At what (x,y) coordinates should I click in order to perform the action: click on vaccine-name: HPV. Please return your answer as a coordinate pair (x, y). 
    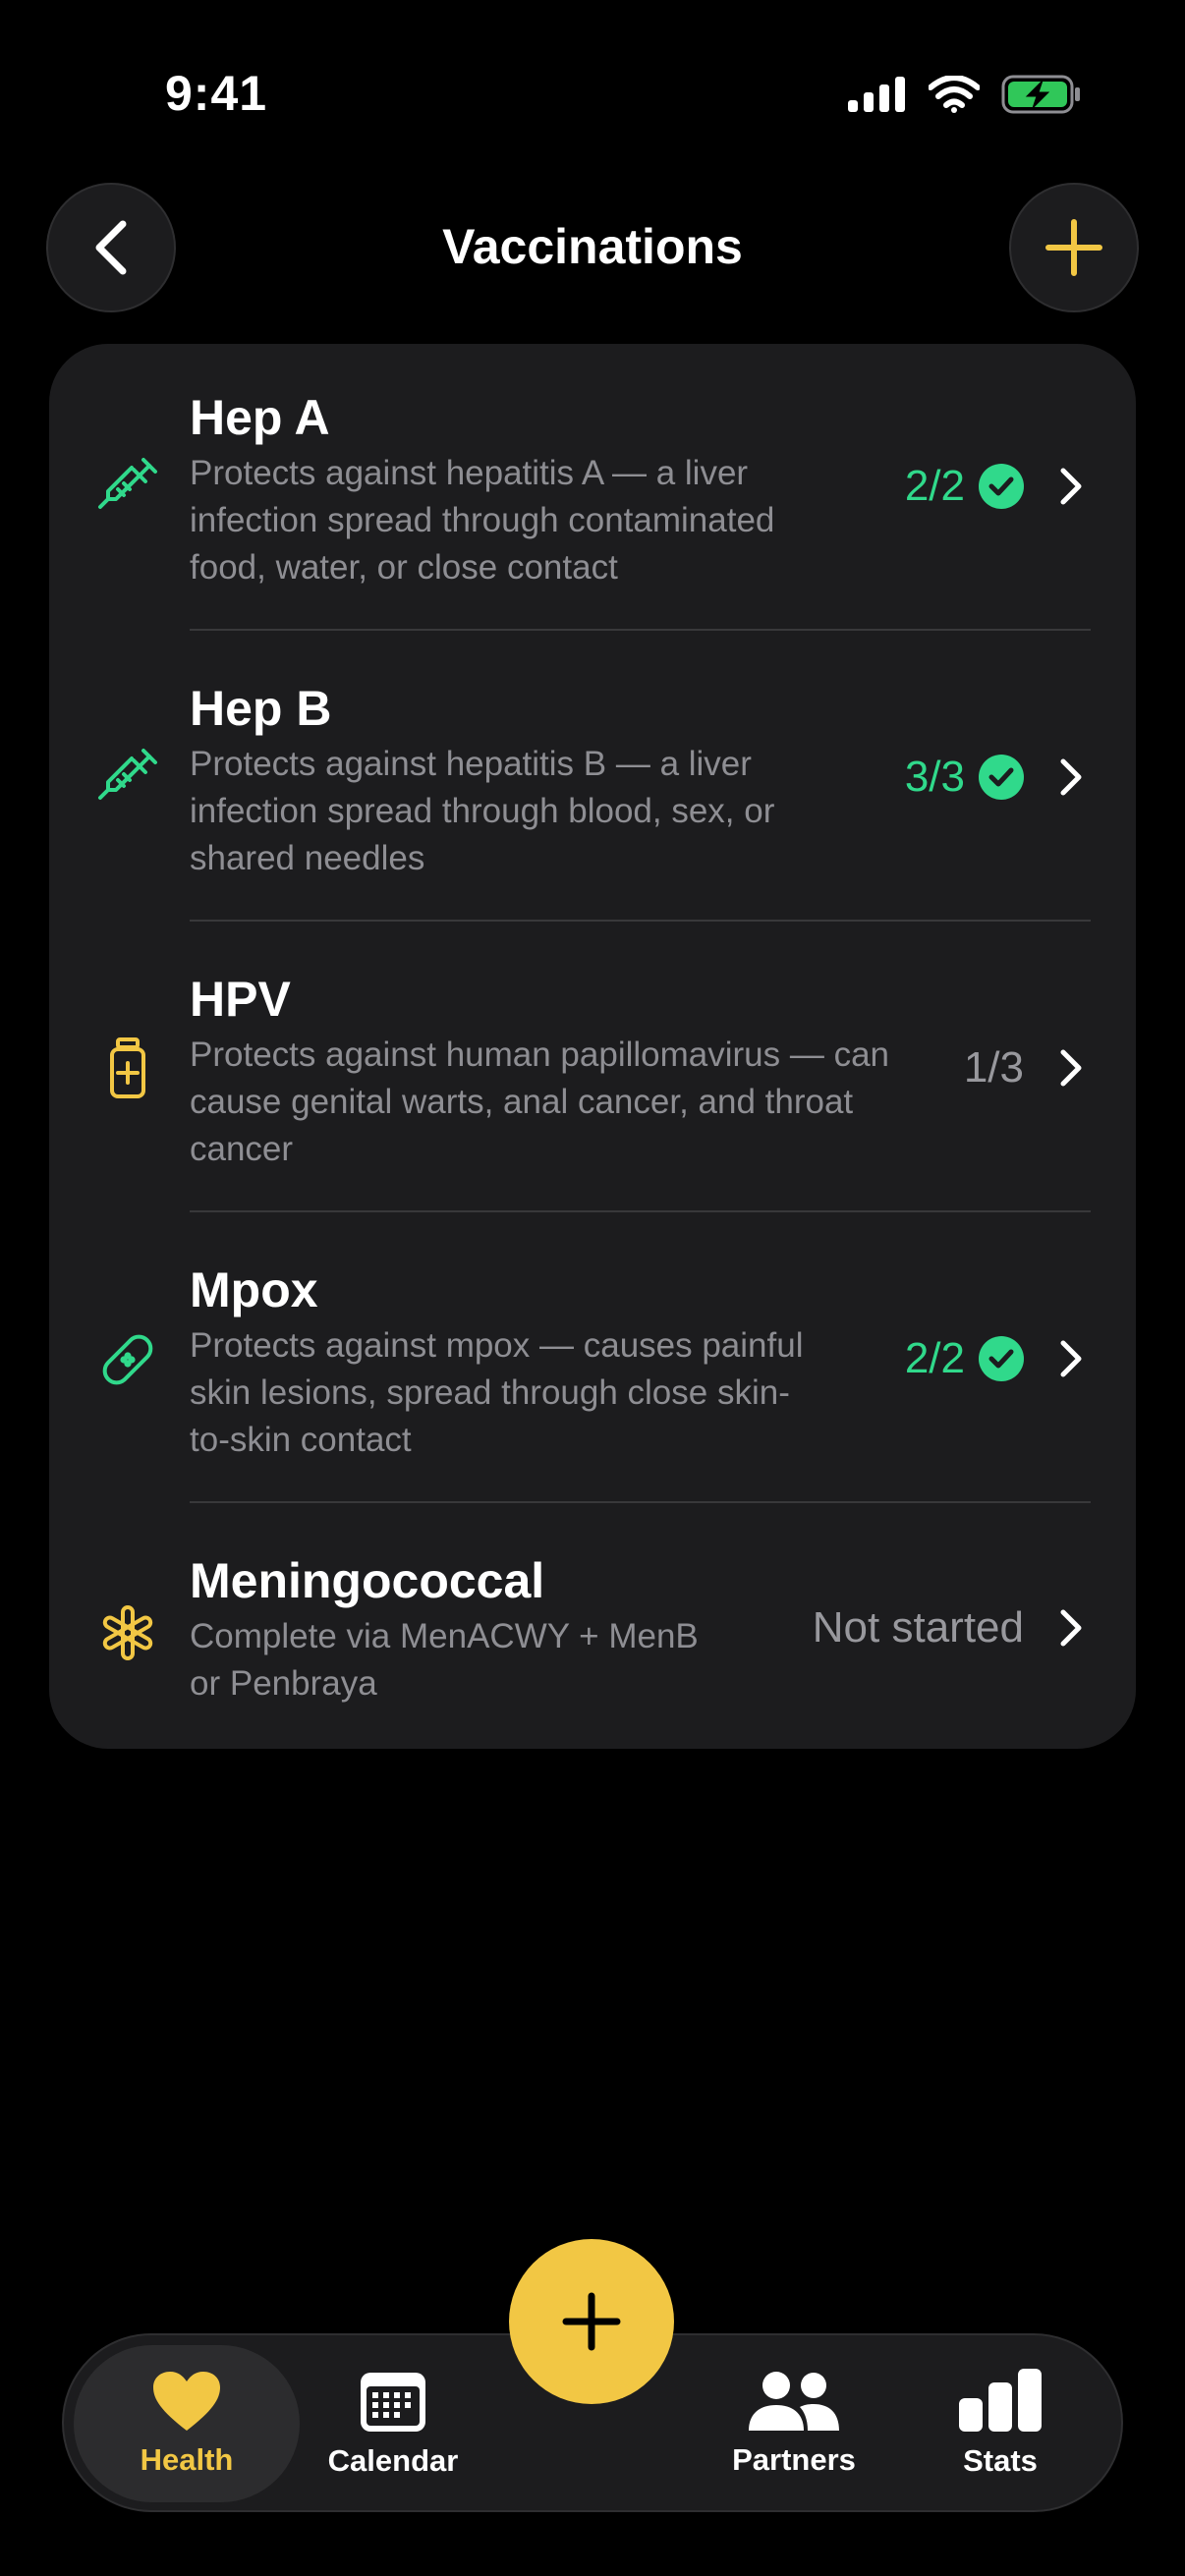
    Looking at the image, I should click on (241, 999).